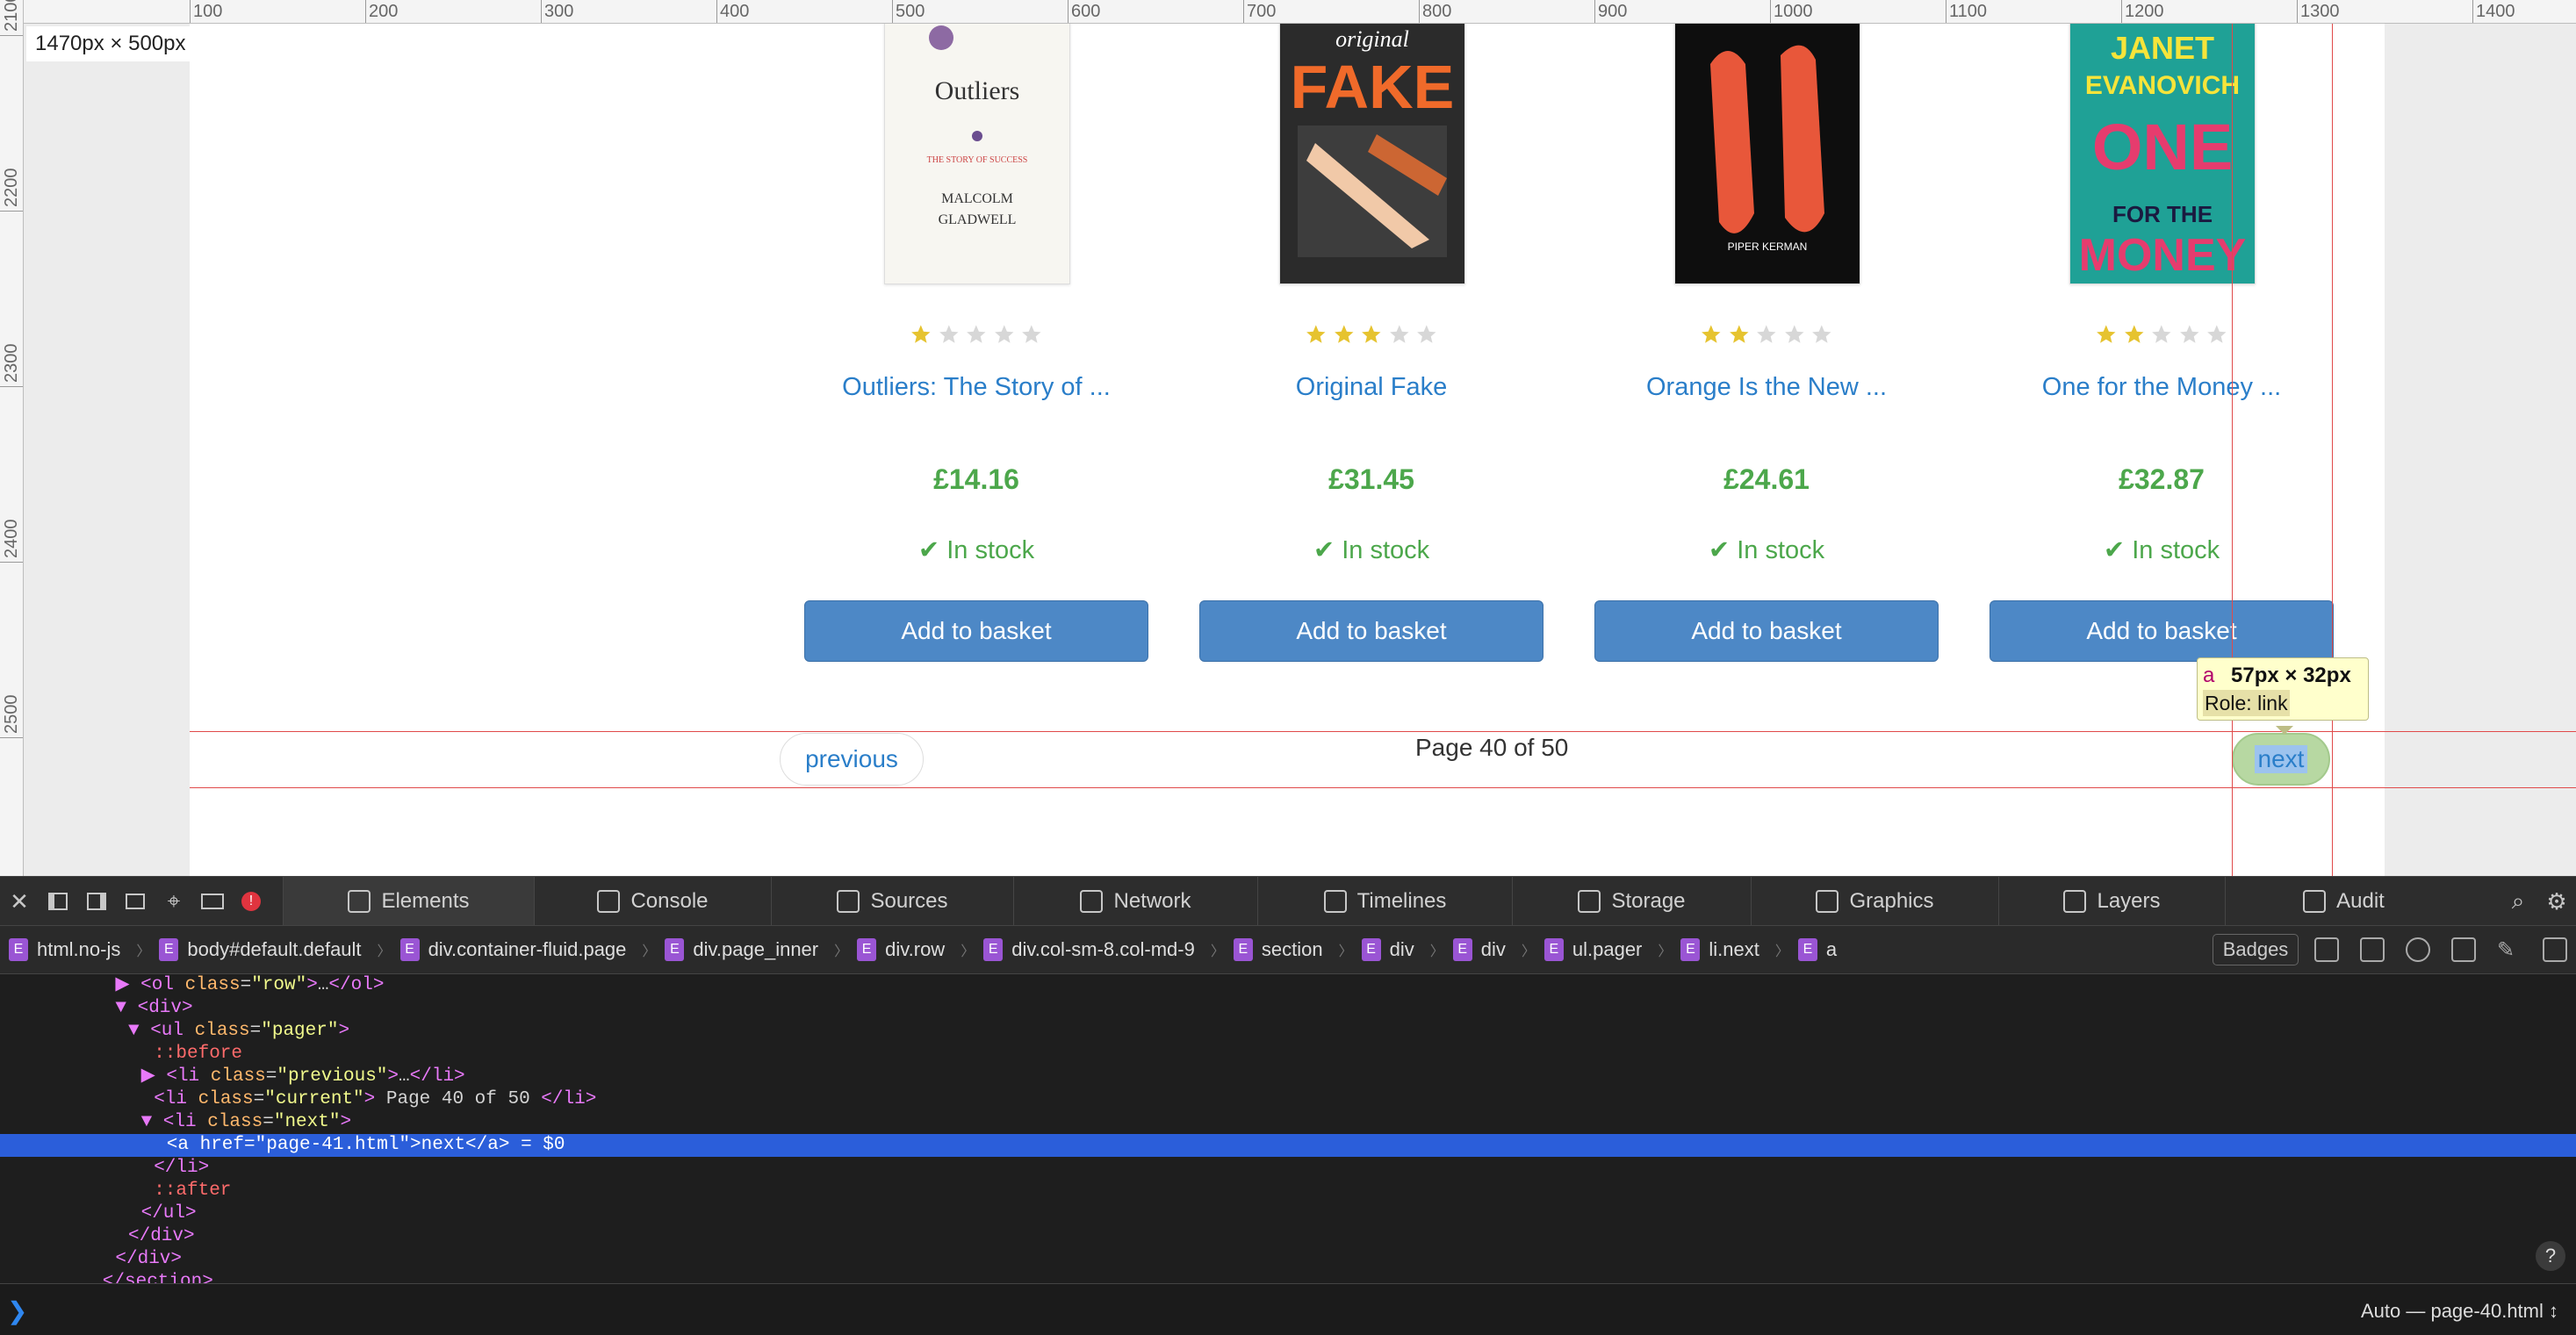 Image resolution: width=2576 pixels, height=1335 pixels. Describe the element at coordinates (135, 901) in the screenshot. I see `detach-window-icon` at that location.